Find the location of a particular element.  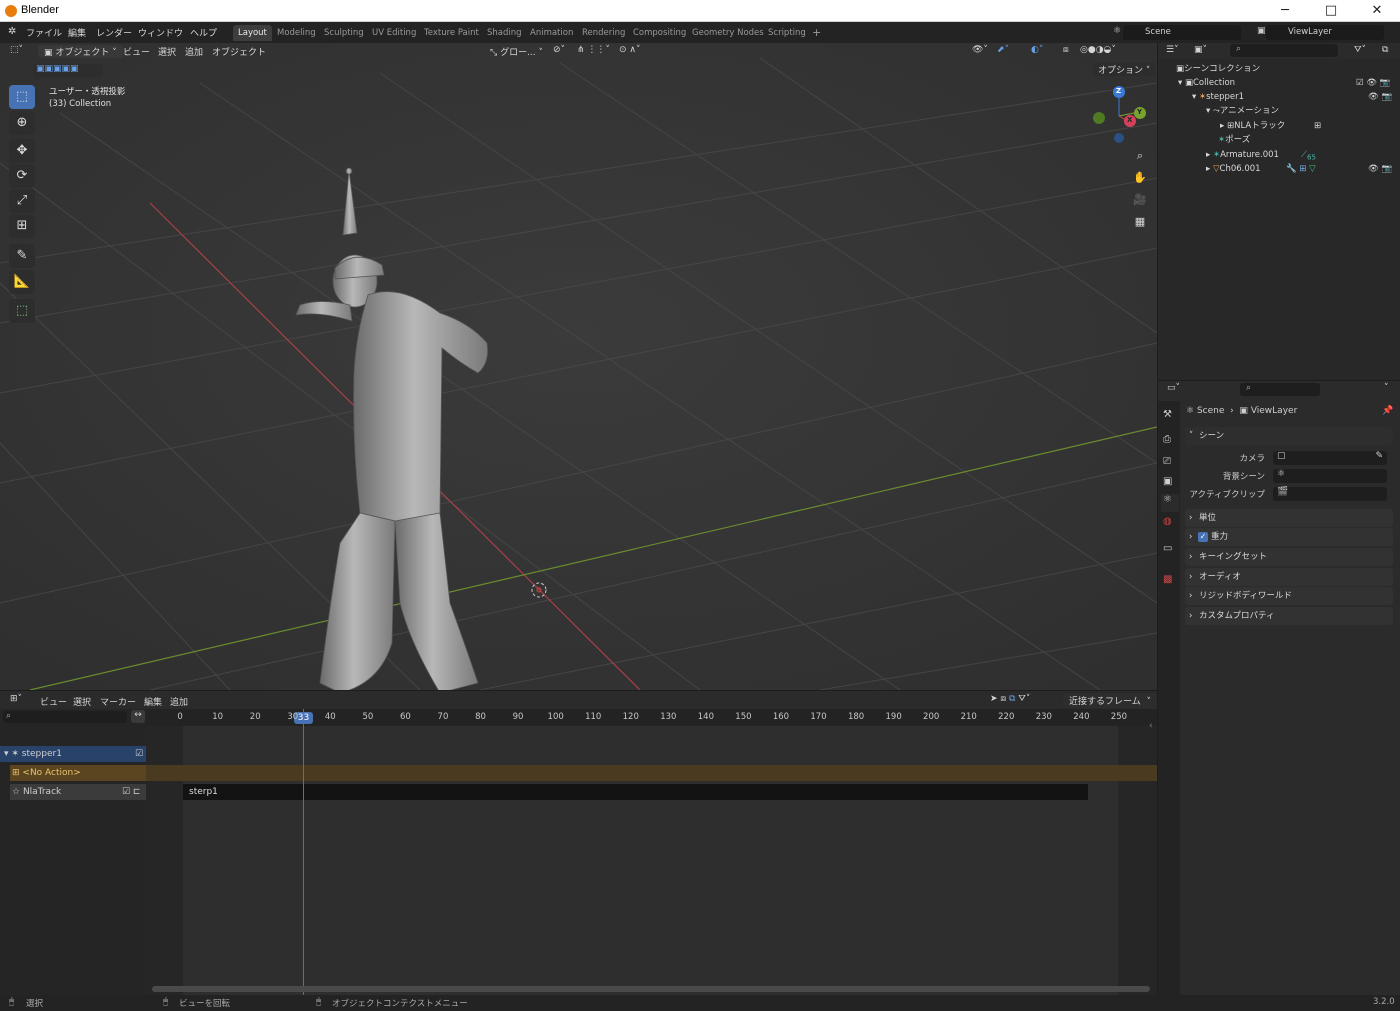

track-solo-lock: ☑ ⊏ is located at coordinates (131, 792).